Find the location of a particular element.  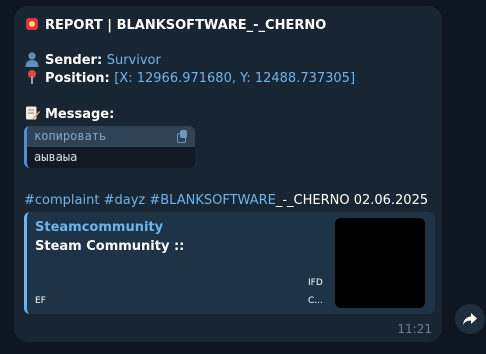

share-arrow-icon is located at coordinates (470, 319).